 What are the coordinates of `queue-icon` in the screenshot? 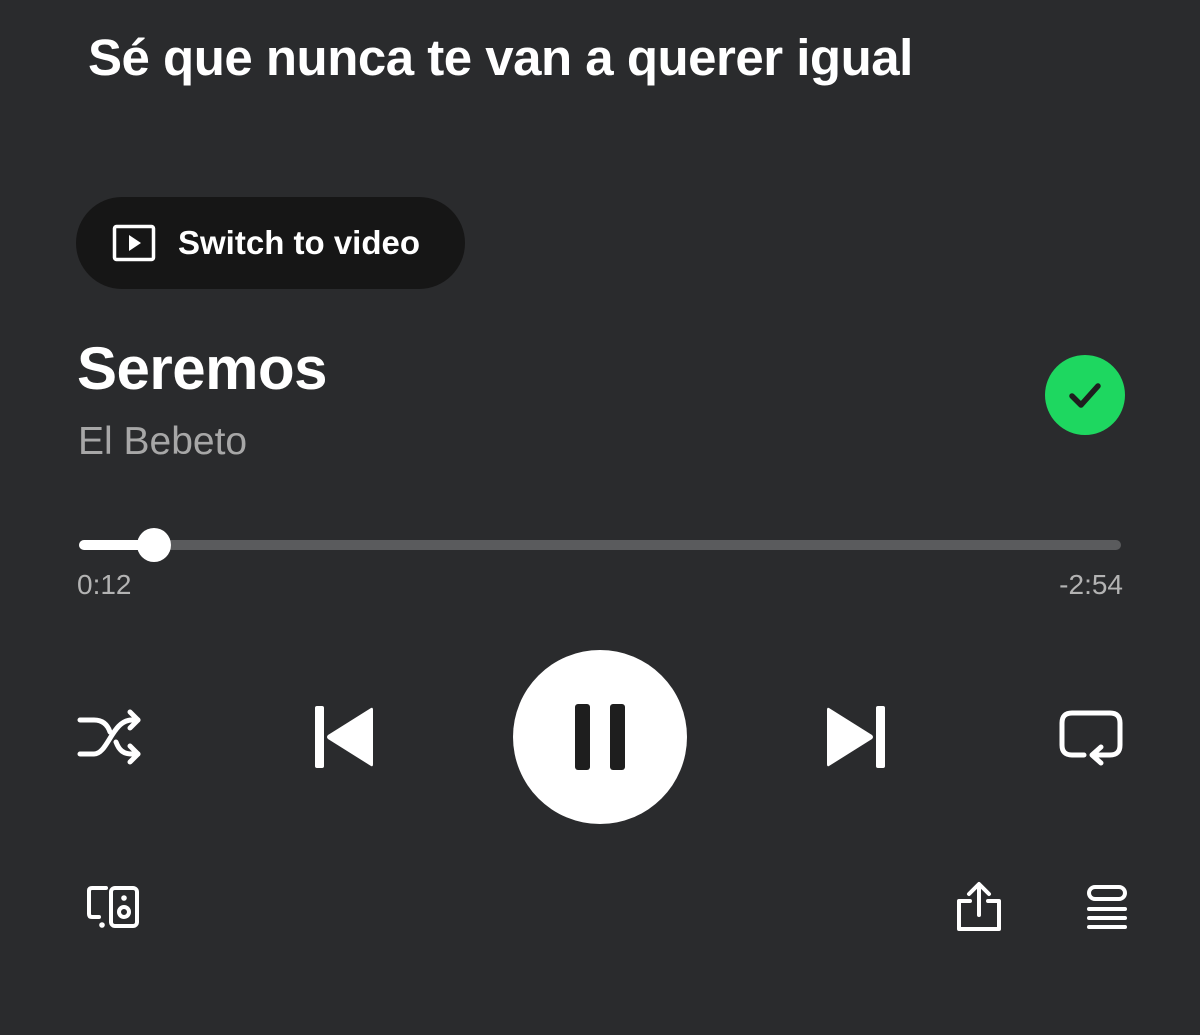 It's located at (1107, 907).